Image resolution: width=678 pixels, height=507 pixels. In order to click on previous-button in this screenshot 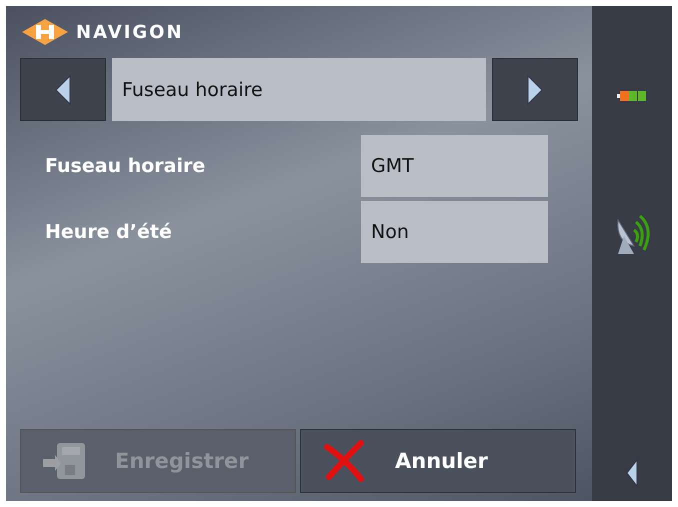, I will do `click(63, 89)`.